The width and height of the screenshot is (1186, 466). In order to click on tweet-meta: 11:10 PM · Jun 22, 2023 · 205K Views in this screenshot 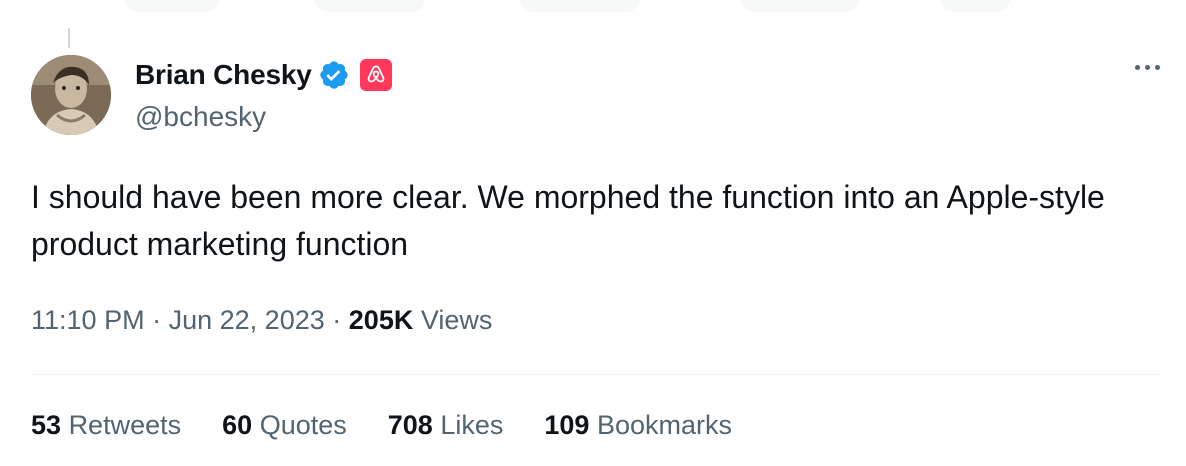, I will do `click(261, 320)`.